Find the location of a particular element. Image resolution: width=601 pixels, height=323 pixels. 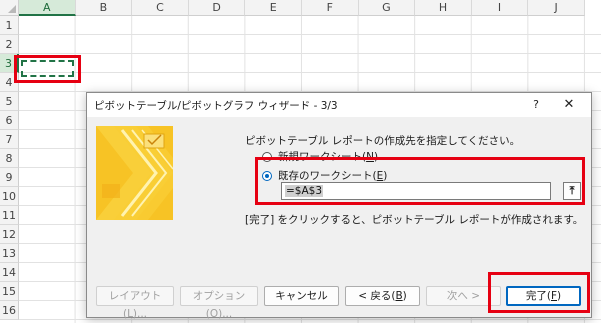

close-button: ✕ is located at coordinates (569, 105).